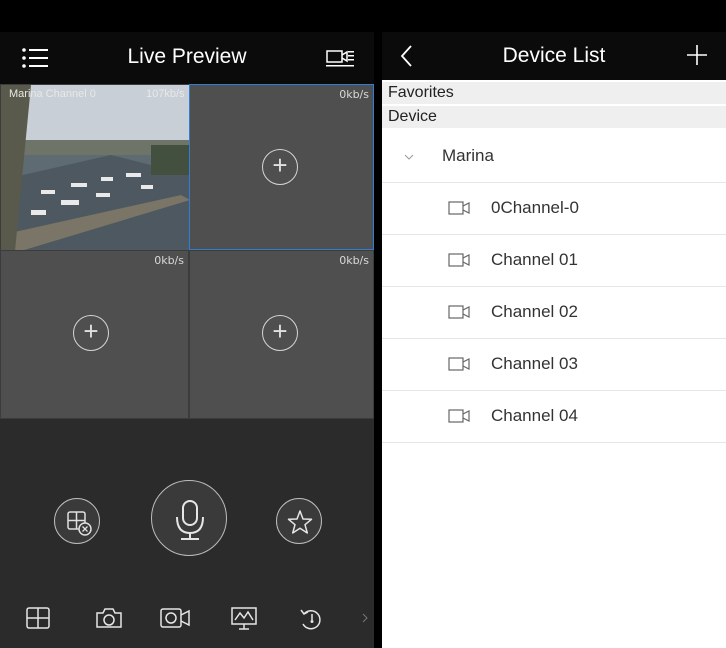 Image resolution: width=726 pixels, height=648 pixels. Describe the element at coordinates (363, 16) in the screenshot. I see `status-bar` at that location.